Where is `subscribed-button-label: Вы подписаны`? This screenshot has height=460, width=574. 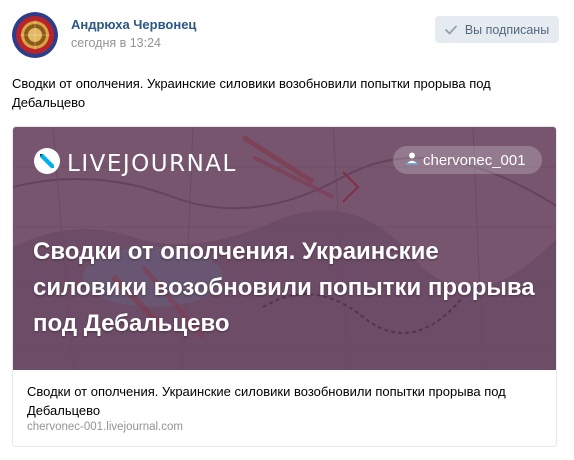
subscribed-button-label: Вы подписаны is located at coordinates (507, 29).